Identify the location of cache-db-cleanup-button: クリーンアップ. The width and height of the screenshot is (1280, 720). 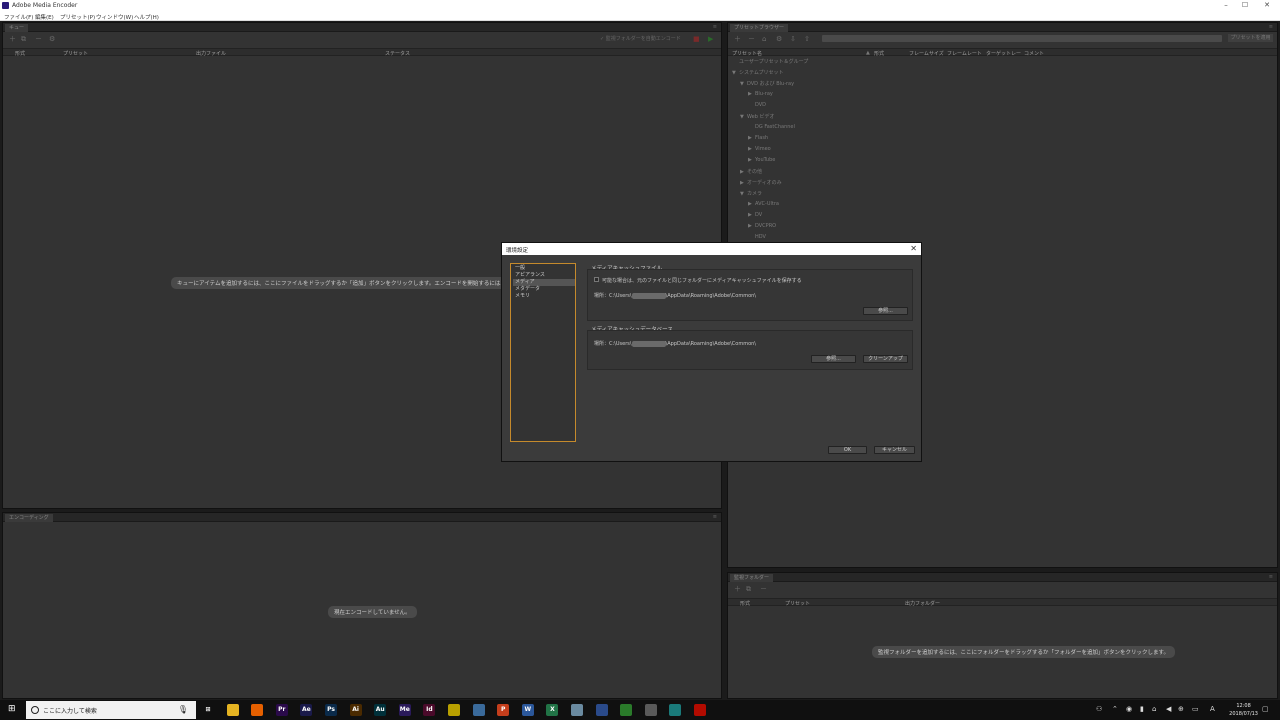
(885, 359).